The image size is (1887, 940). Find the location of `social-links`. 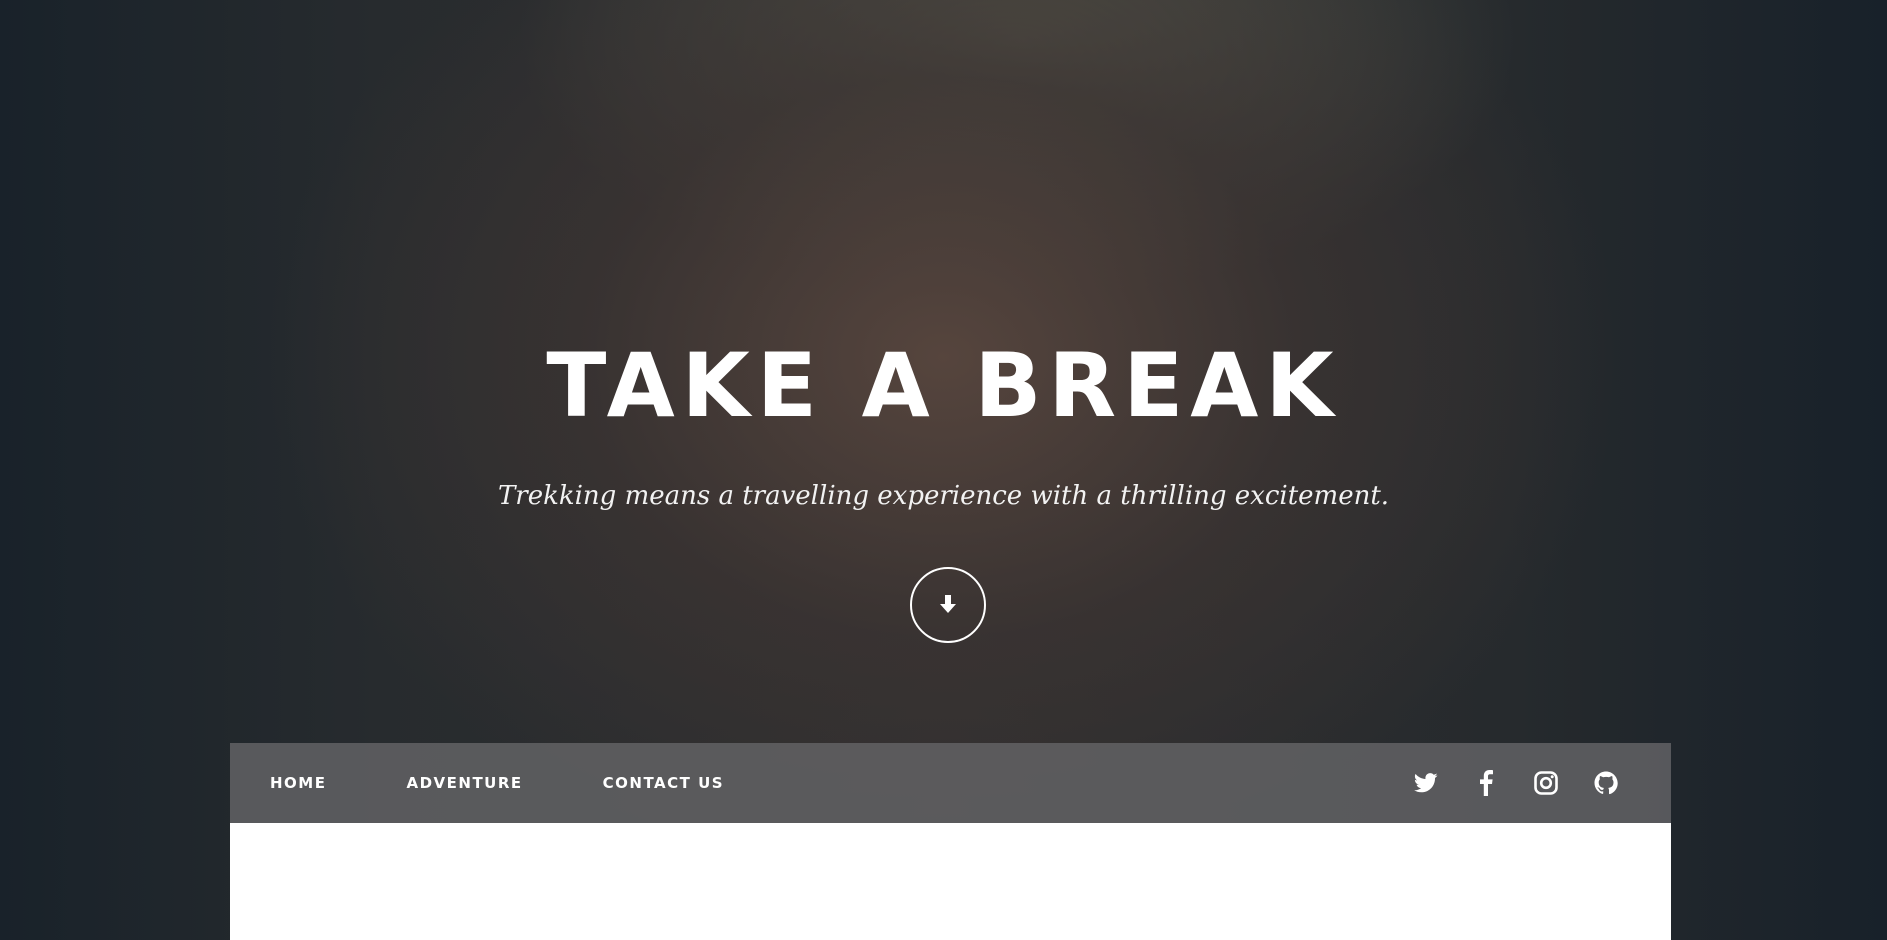

social-links is located at coordinates (1501, 783).